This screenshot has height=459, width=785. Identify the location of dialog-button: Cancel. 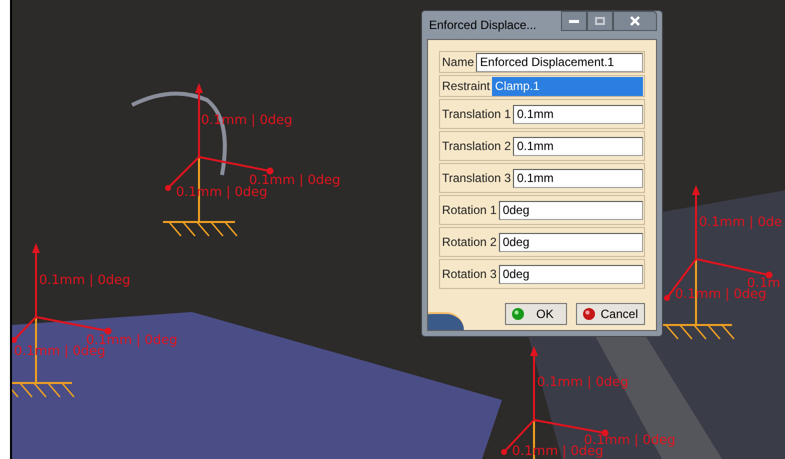
(610, 314).